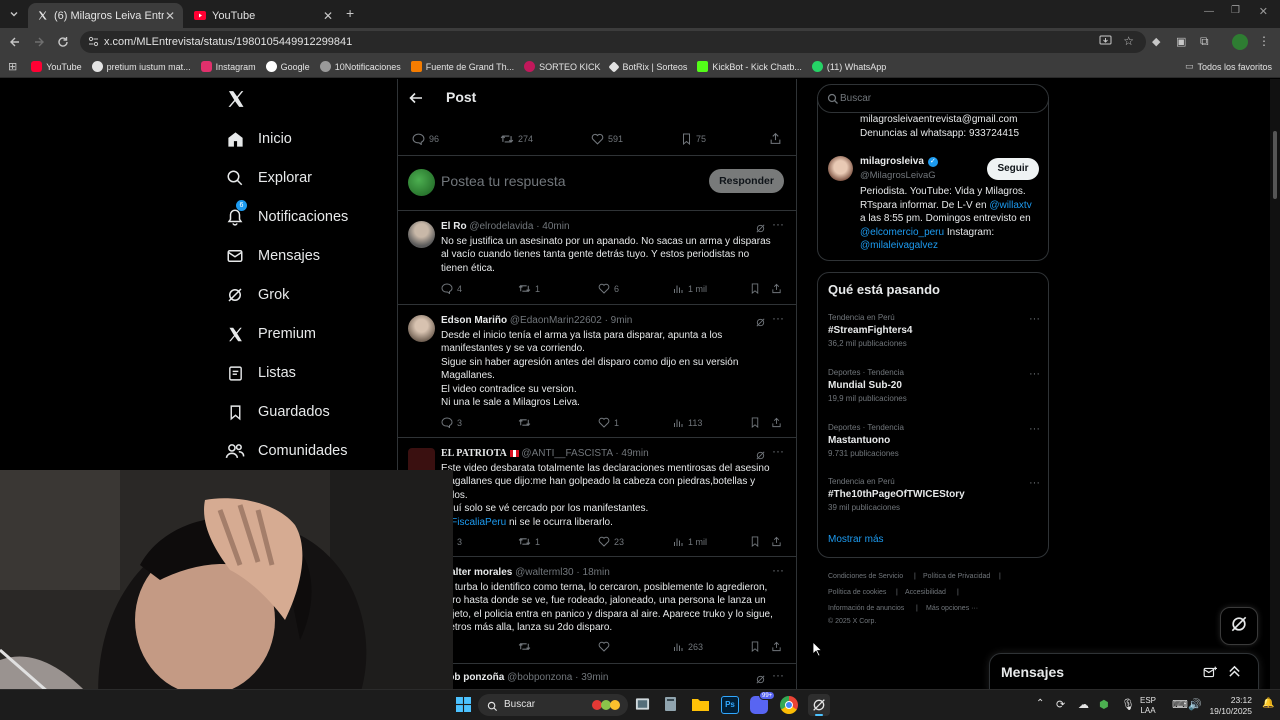 This screenshot has width=1280, height=720. What do you see at coordinates (1104, 704) in the screenshot?
I see `security-icon: ⬢` at bounding box center [1104, 704].